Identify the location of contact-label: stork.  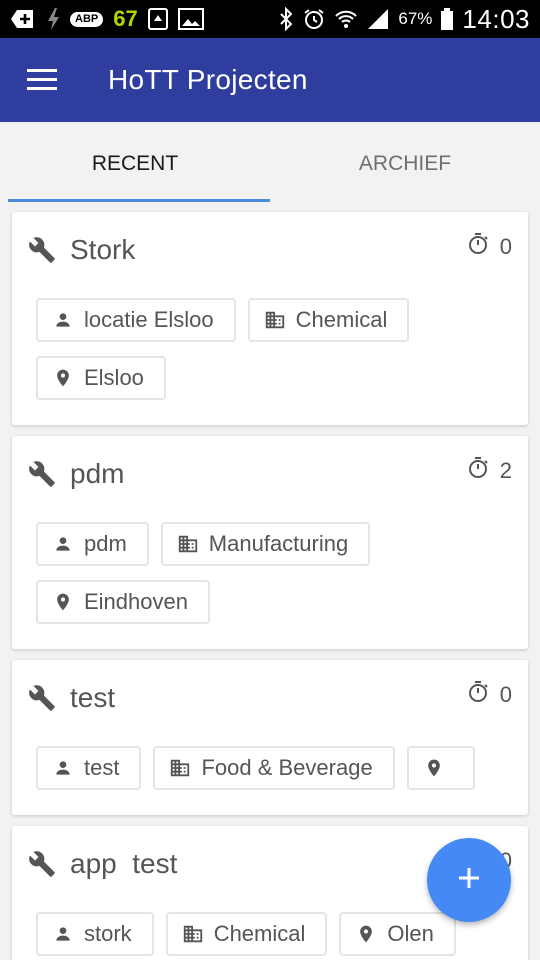
(108, 933).